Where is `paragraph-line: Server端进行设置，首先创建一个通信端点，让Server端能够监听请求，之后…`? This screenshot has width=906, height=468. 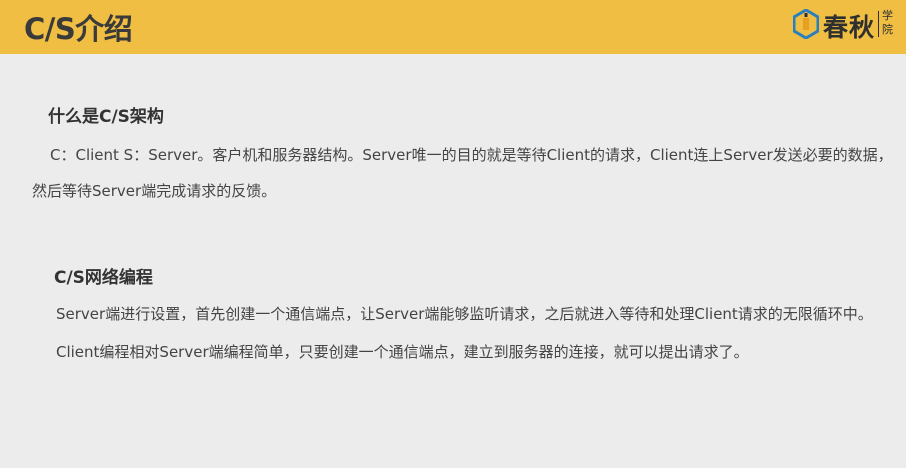
paragraph-line: Server端进行设置，首先创建一个通信端点，让Server端能够监听请求，之后… is located at coordinates (464, 314).